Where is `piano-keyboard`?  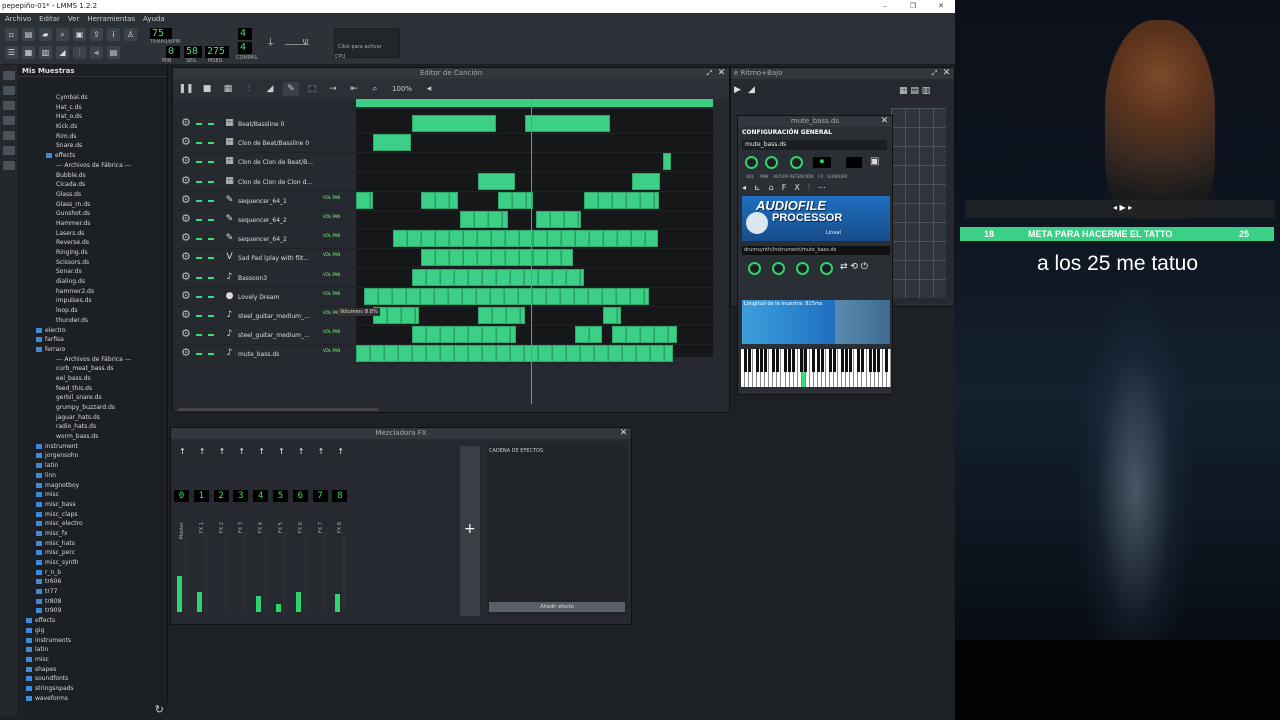
piano-keyboard is located at coordinates (816, 368).